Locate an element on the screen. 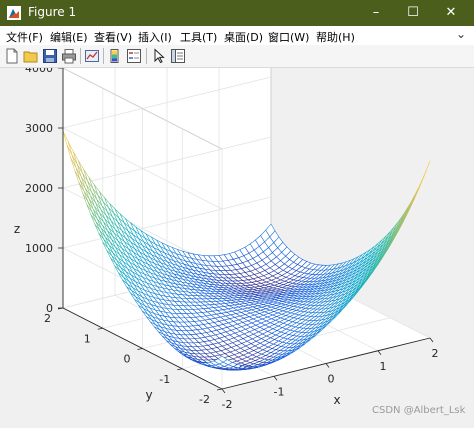 This screenshot has height=428, width=474. maximize-button: ☐ is located at coordinates (413, 13).